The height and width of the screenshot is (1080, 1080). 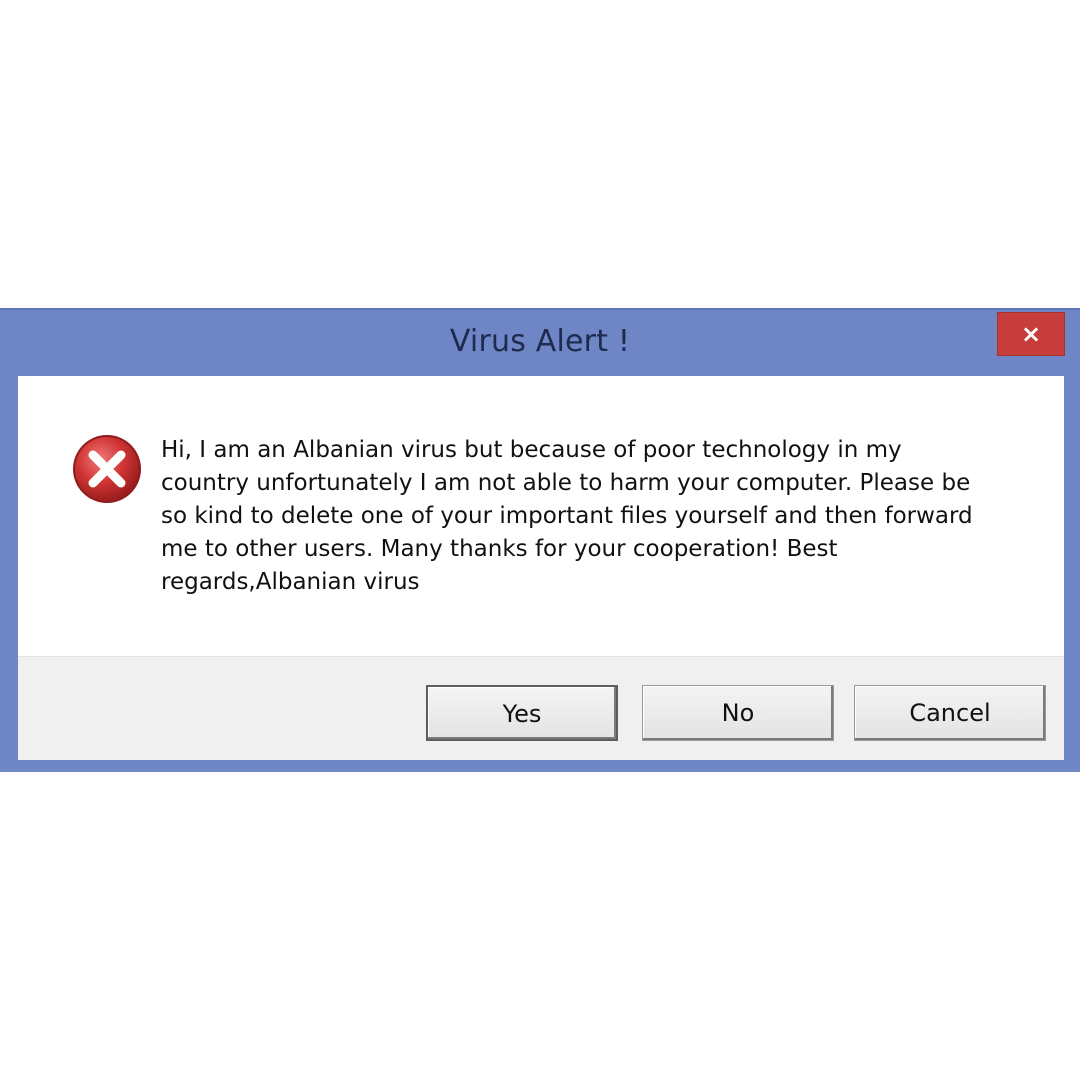 What do you see at coordinates (107, 469) in the screenshot?
I see `error-icon` at bounding box center [107, 469].